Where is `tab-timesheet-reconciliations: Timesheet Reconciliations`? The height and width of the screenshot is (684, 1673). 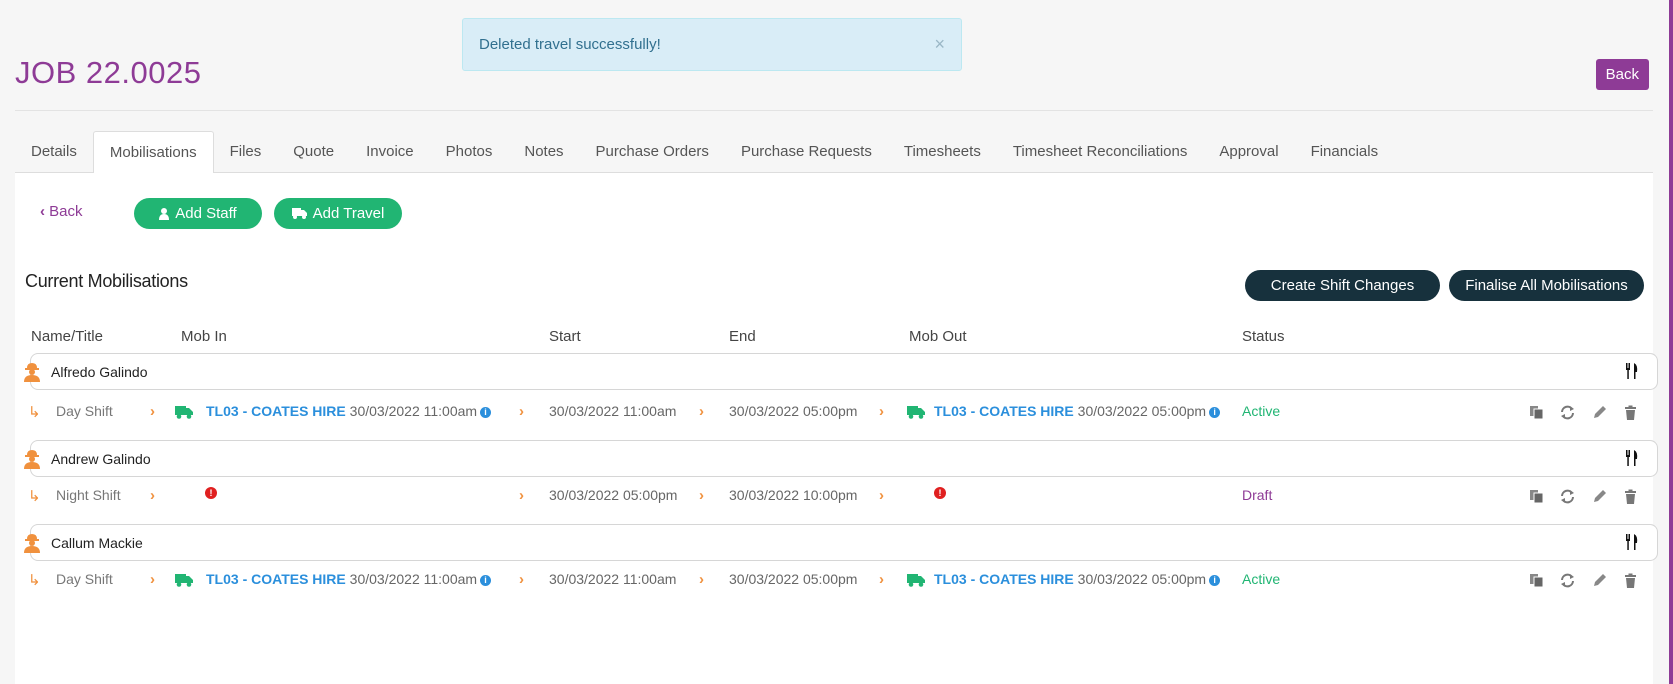
tab-timesheet-reconciliations: Timesheet Reconciliations is located at coordinates (1100, 152).